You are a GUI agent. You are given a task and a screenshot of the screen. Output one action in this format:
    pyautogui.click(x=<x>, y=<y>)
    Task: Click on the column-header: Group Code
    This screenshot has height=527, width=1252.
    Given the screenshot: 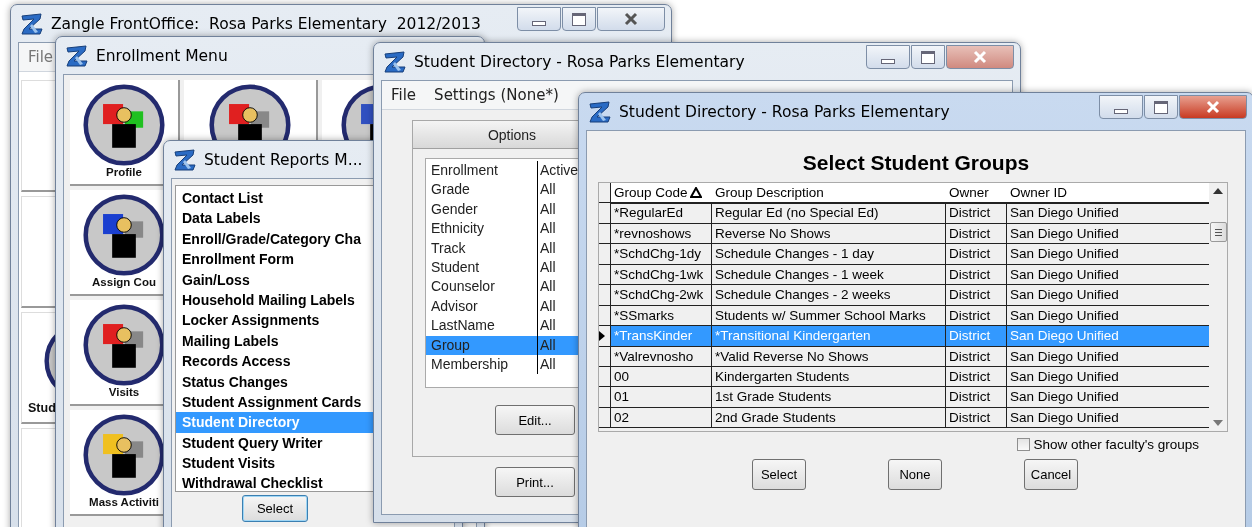 What is the action you would take?
    pyautogui.click(x=661, y=193)
    